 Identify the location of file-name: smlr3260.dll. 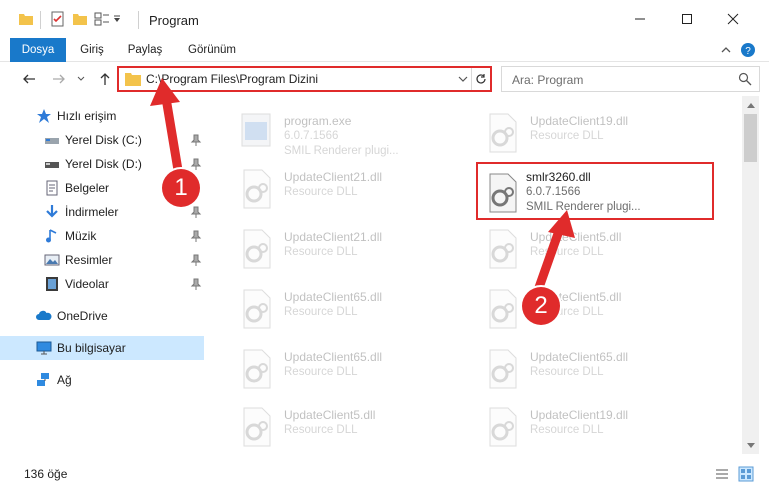
(558, 177).